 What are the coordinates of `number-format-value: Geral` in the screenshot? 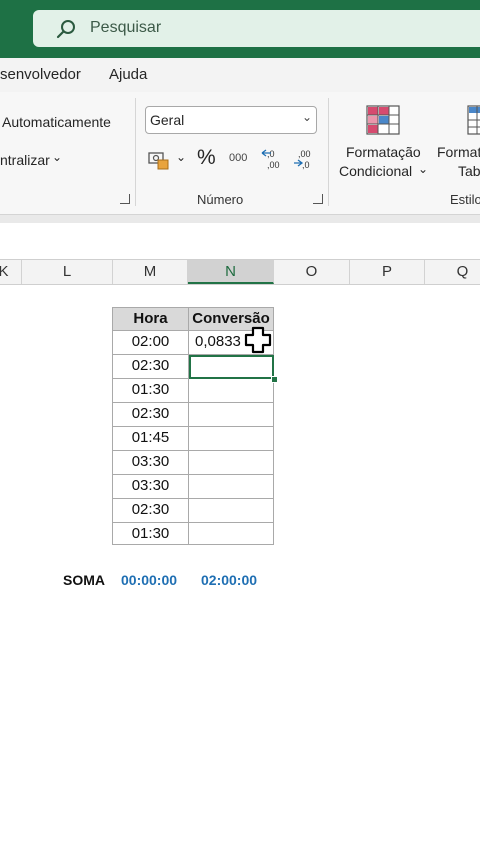 It's located at (167, 120).